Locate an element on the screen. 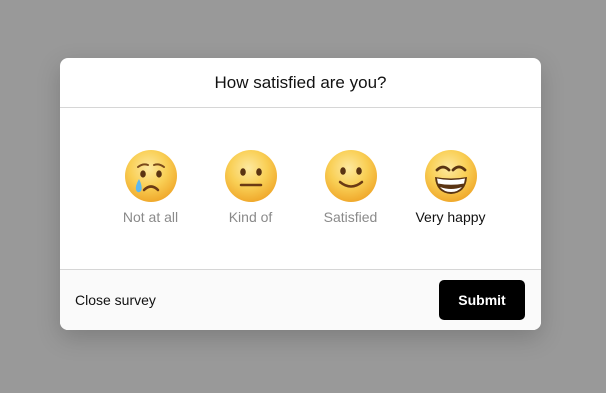 The width and height of the screenshot is (606, 393). grinning-face-icon is located at coordinates (450, 176).